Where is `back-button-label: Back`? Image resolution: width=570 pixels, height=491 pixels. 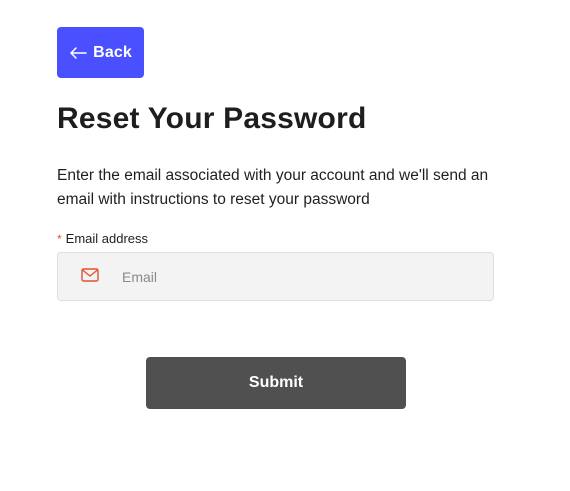
back-button-label: Back is located at coordinates (112, 52).